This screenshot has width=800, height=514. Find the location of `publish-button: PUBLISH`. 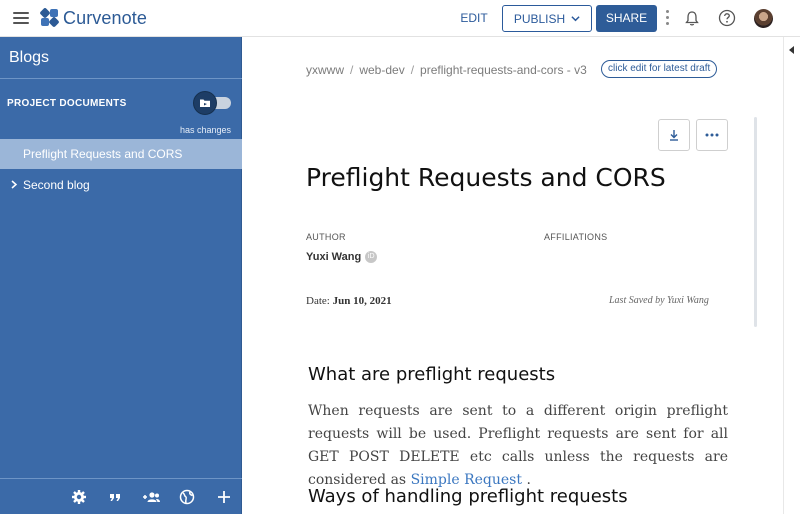

publish-button: PUBLISH is located at coordinates (547, 18).